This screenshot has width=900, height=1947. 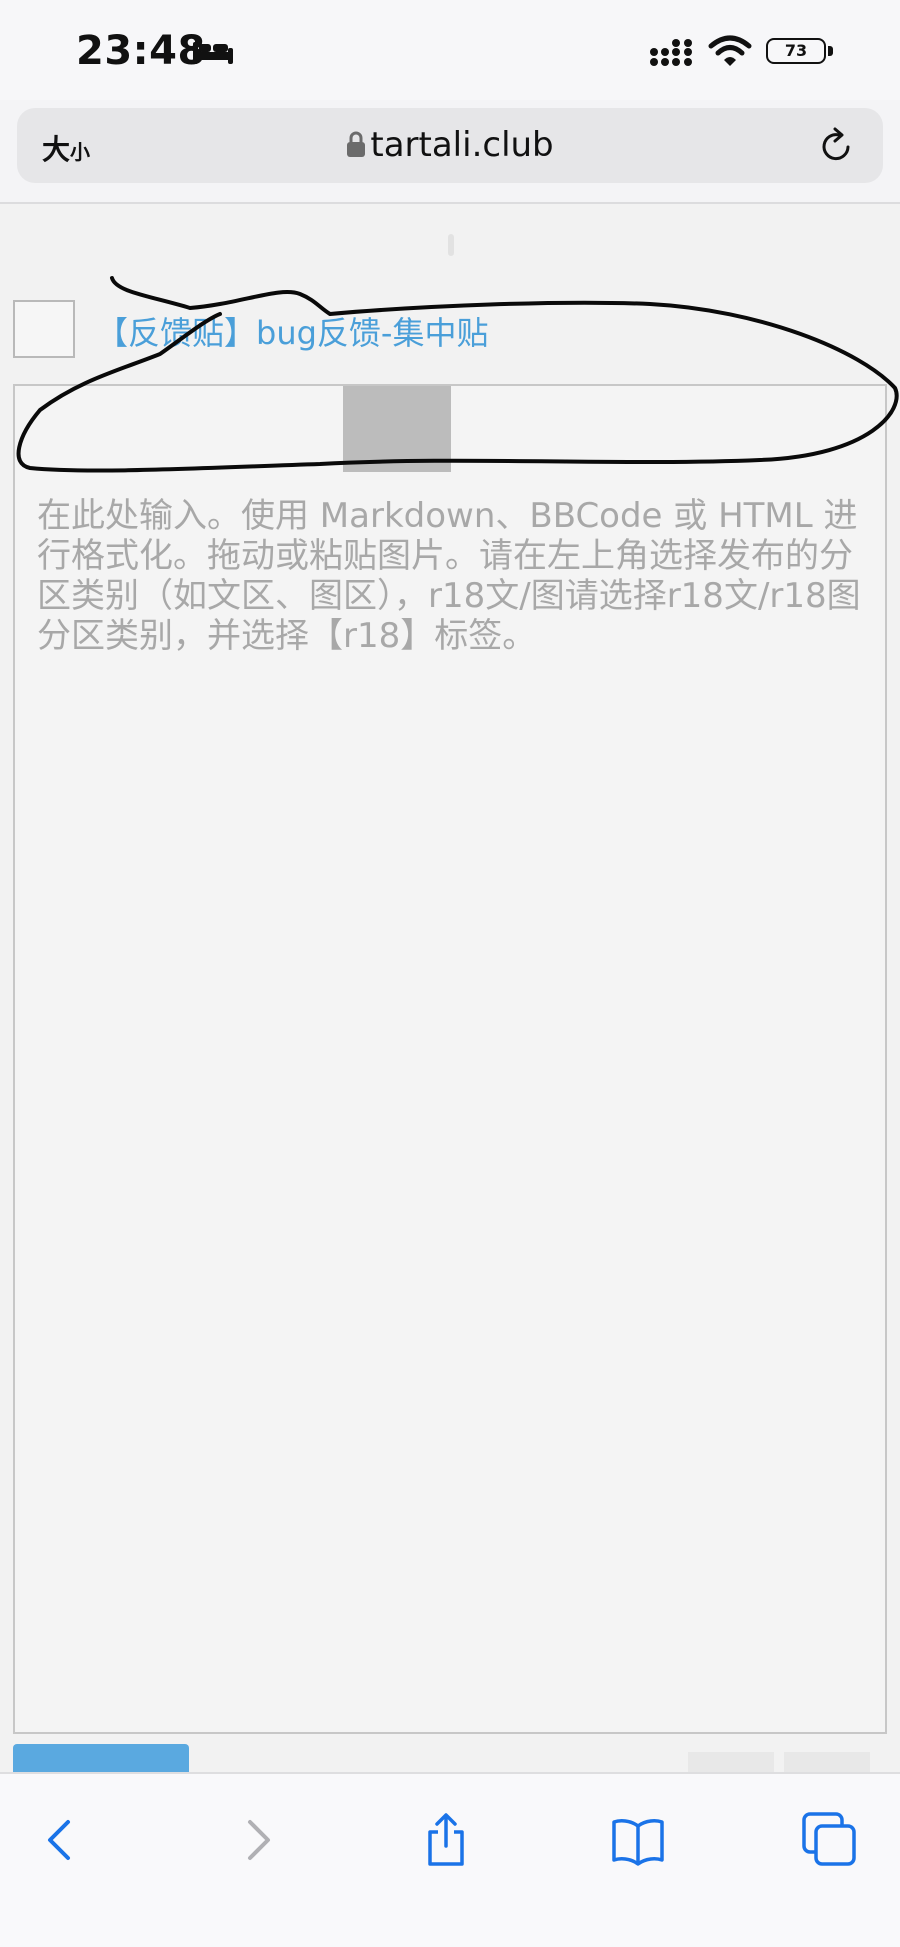 I want to click on bookmarks-icon, so click(x=638, y=1840).